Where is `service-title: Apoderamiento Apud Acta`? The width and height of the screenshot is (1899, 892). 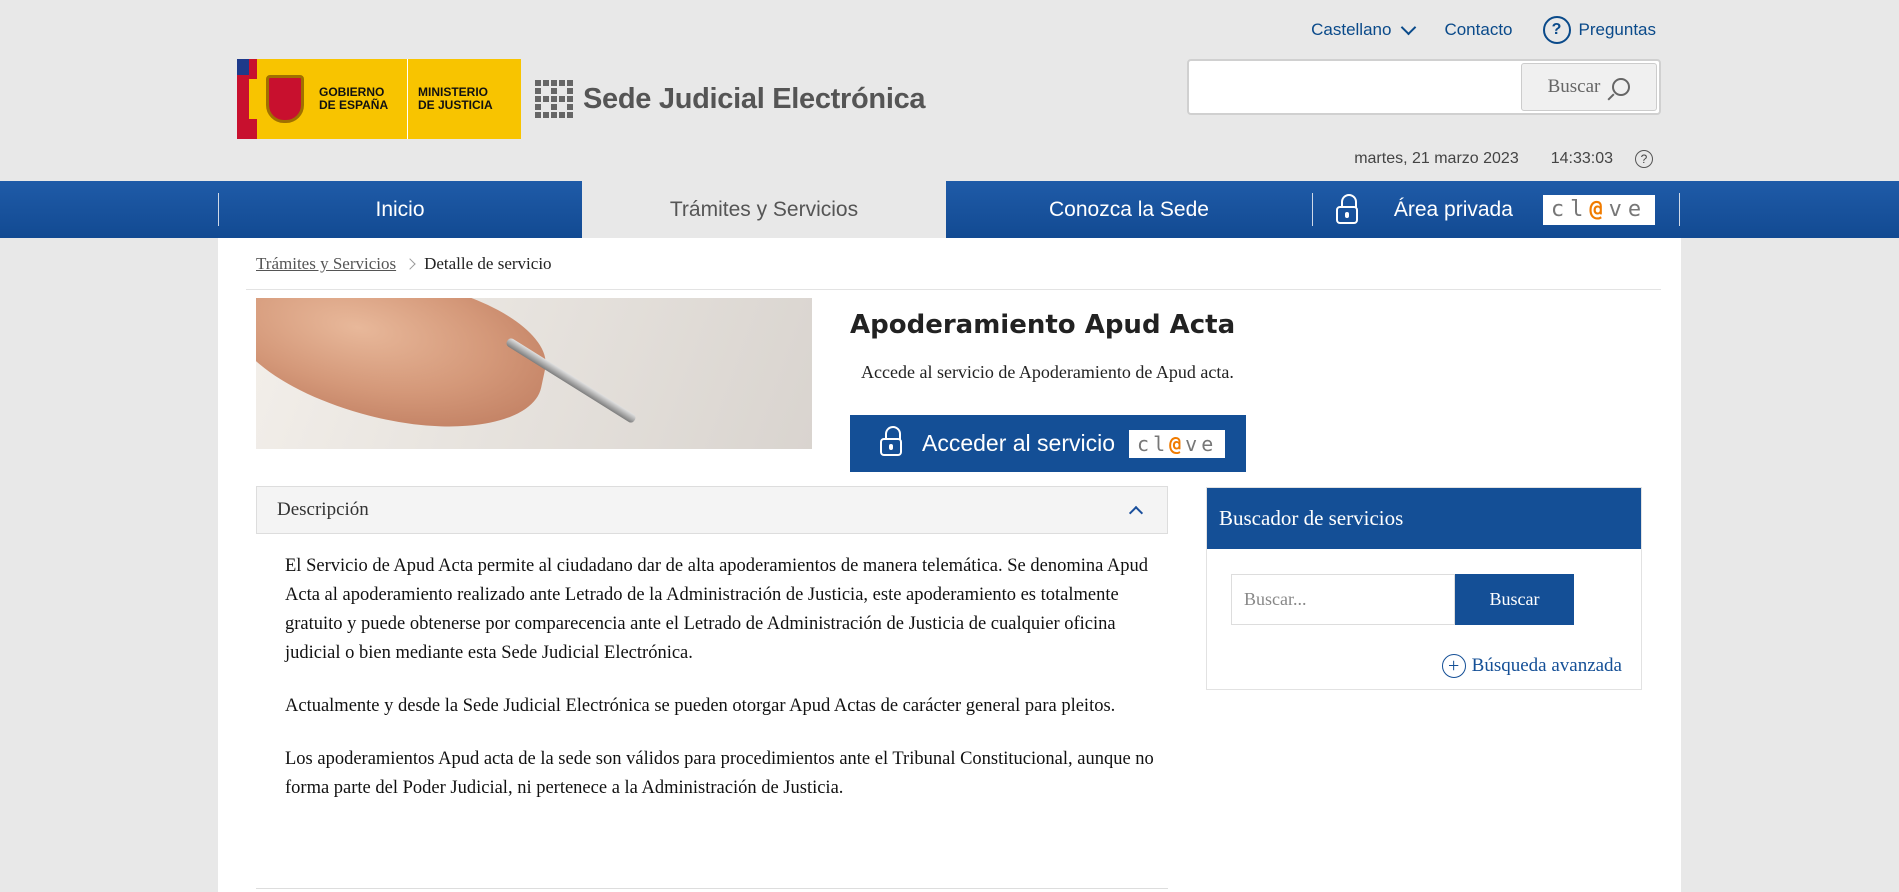
service-title: Apoderamiento Apud Acta is located at coordinates (1043, 325).